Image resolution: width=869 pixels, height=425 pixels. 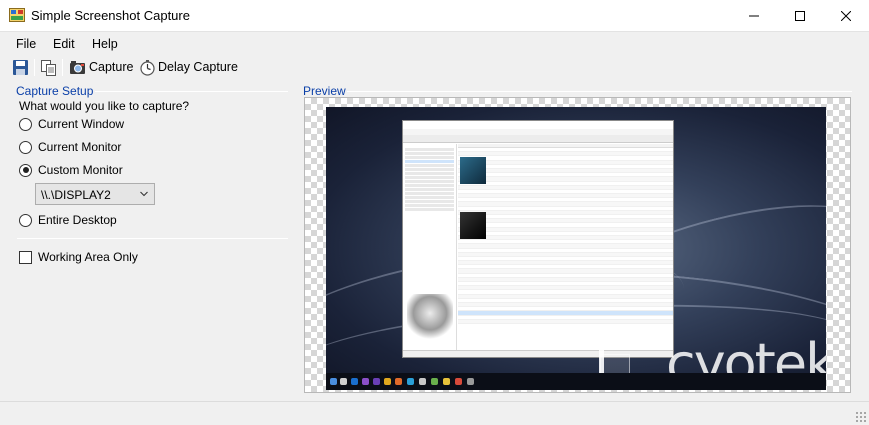 I want to click on close-button, so click(x=846, y=15).